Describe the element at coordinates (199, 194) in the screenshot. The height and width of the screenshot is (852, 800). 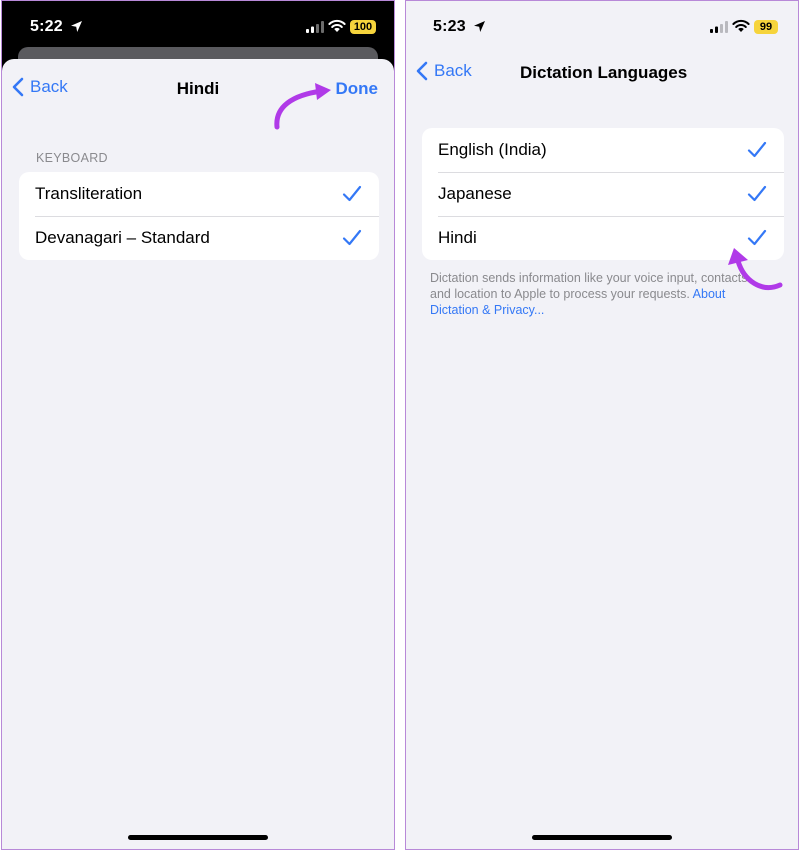
I see `list-item-transliteration: Transliteration` at that location.